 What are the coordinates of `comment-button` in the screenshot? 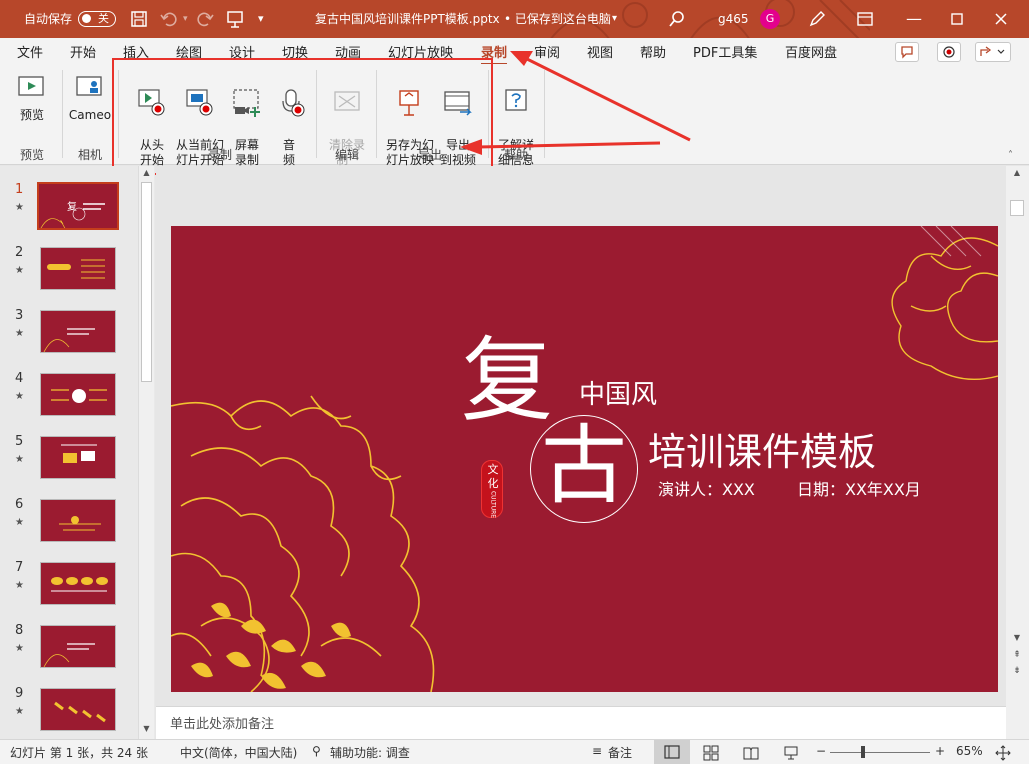 It's located at (907, 52).